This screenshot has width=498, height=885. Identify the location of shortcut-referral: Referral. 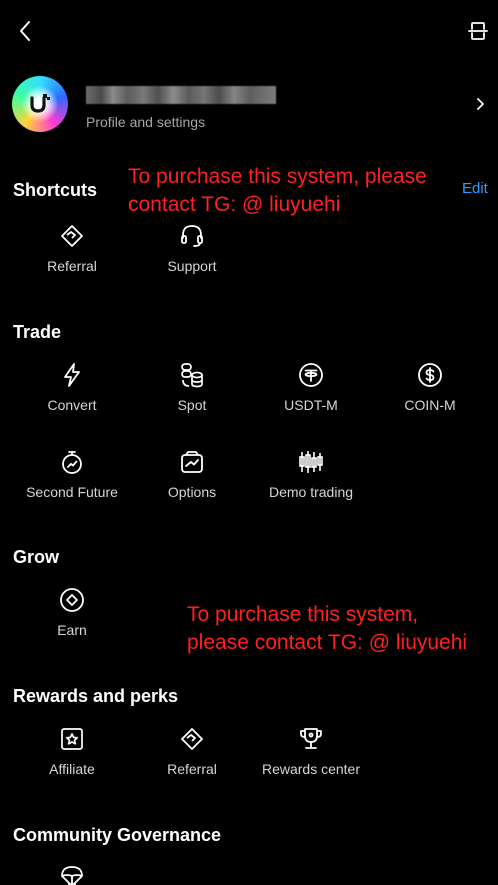
(72, 248).